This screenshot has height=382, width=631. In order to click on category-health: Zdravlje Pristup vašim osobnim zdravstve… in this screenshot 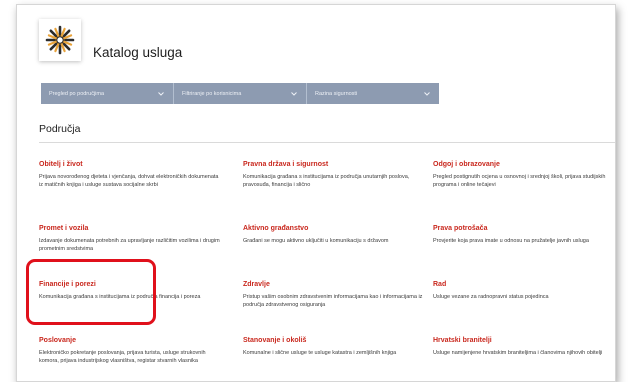, I will do `click(334, 294)`.